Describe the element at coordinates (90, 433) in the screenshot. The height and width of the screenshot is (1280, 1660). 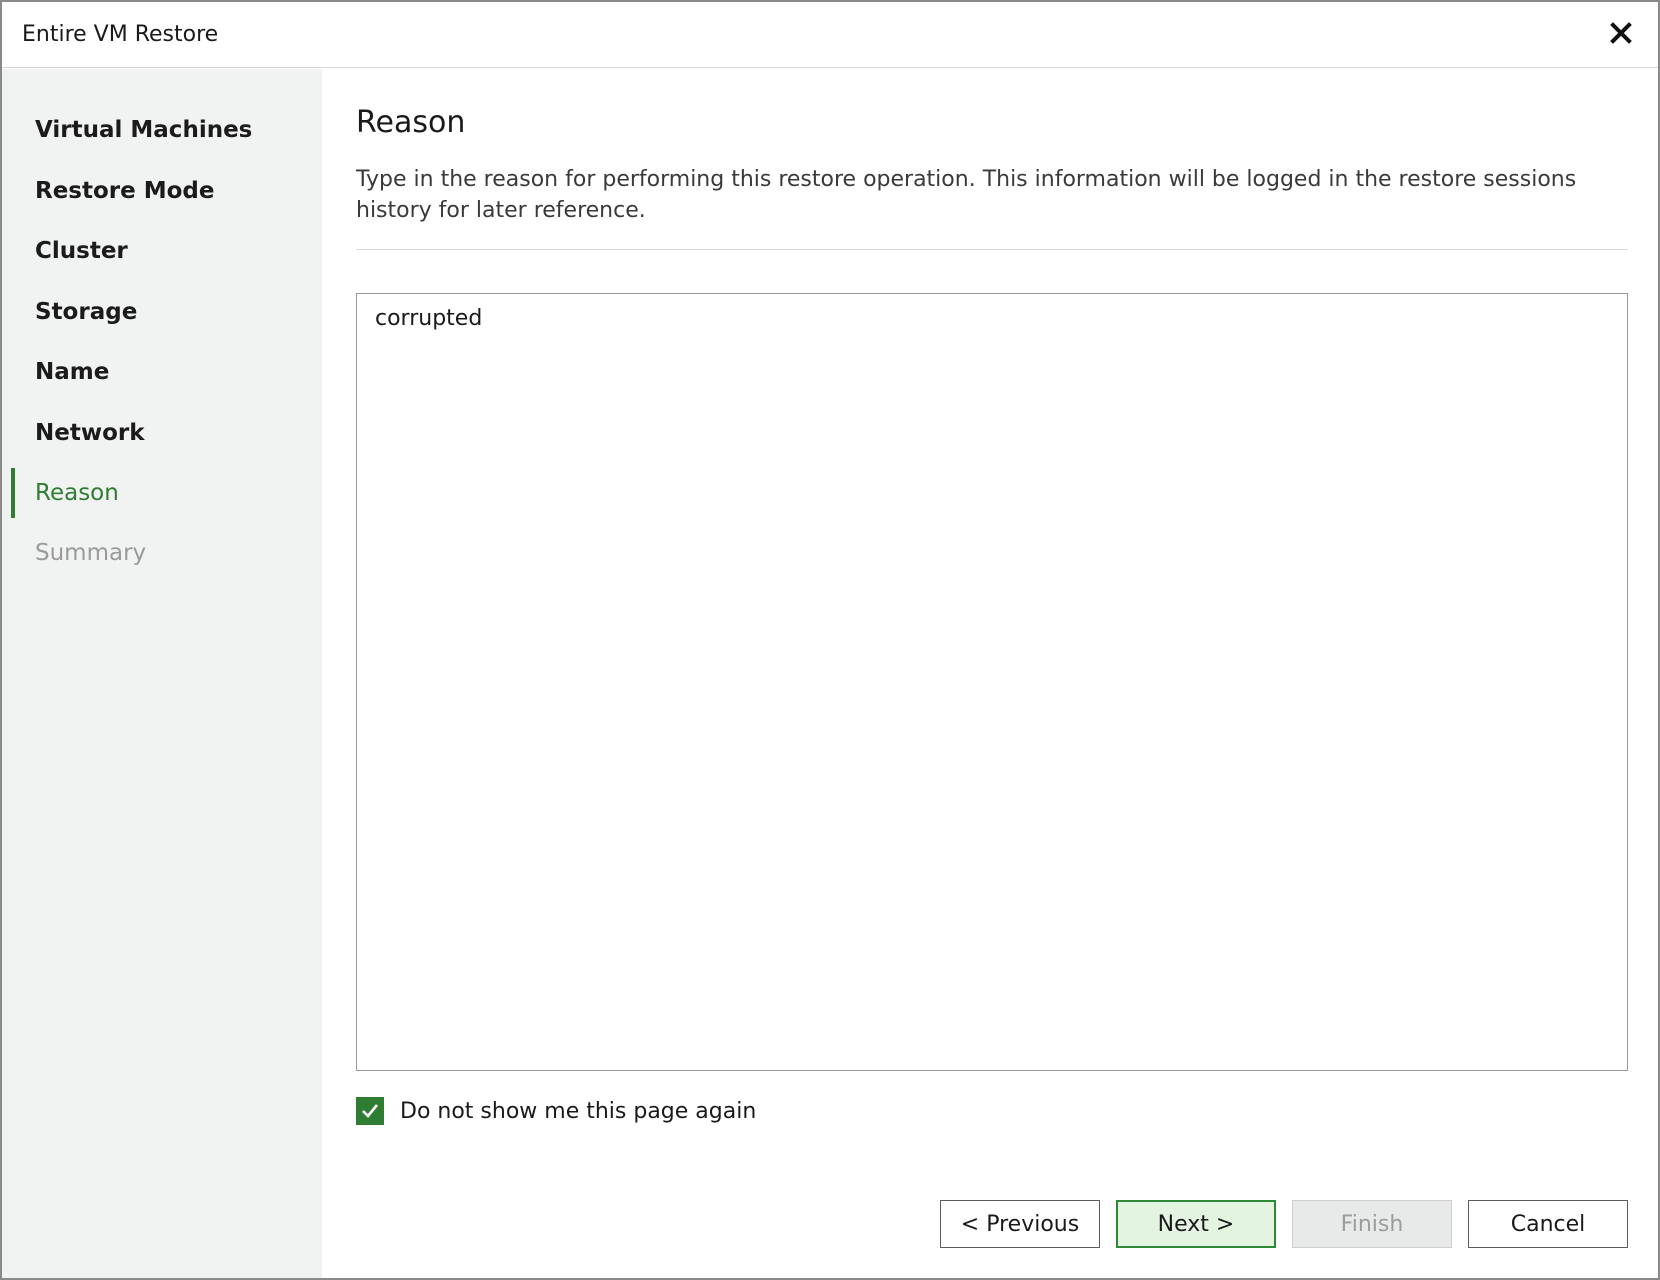
I see `step-label: Network` at that location.